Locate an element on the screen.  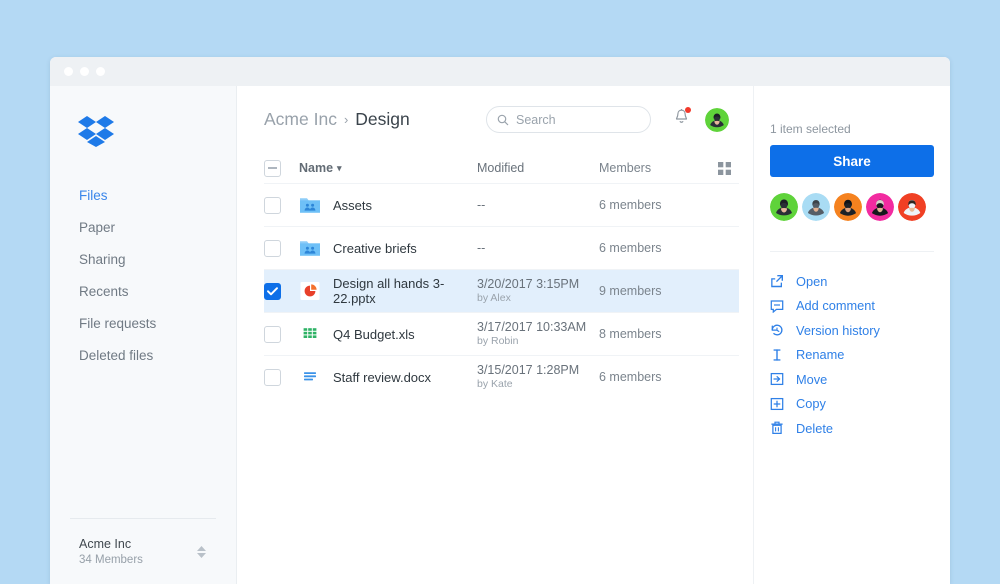
selection-status: 1 item selected is located at coordinates (810, 129).